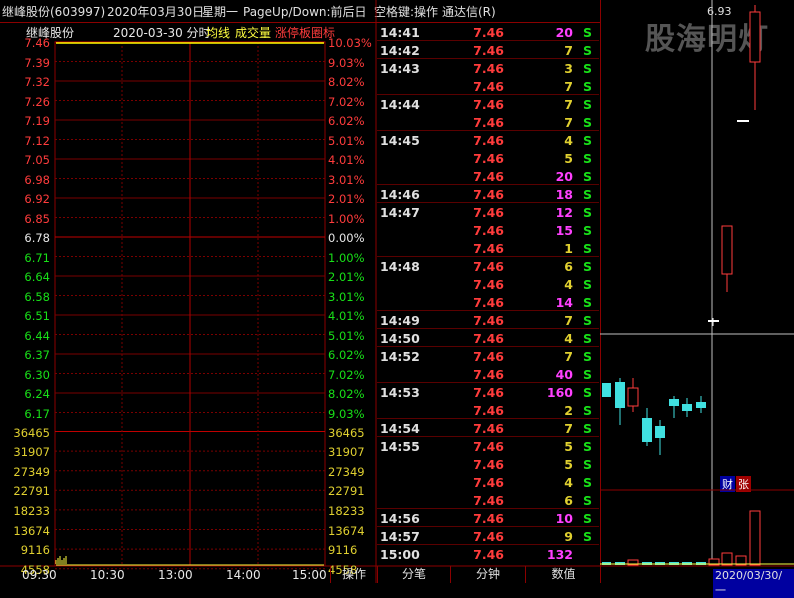 The width and height of the screenshot is (794, 598). Describe the element at coordinates (568, 266) in the screenshot. I see `trade-volume: 6` at that location.